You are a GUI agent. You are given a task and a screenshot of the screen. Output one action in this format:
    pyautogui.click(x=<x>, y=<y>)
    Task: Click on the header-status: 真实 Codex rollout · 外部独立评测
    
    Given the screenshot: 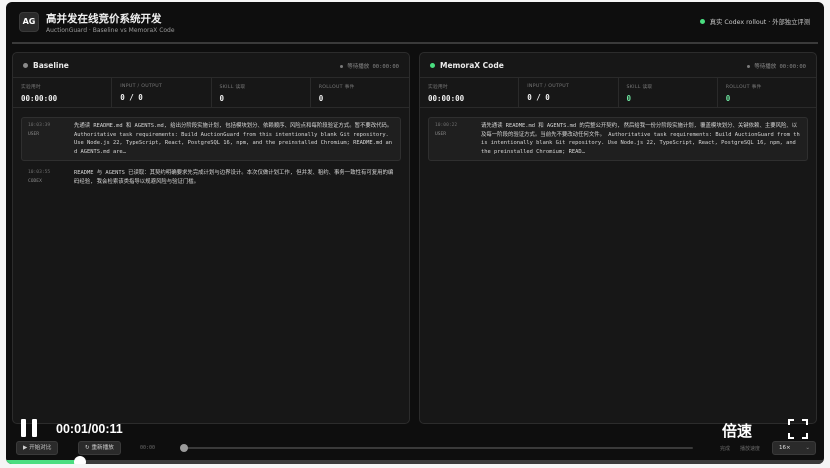 What is the action you would take?
    pyautogui.click(x=754, y=21)
    